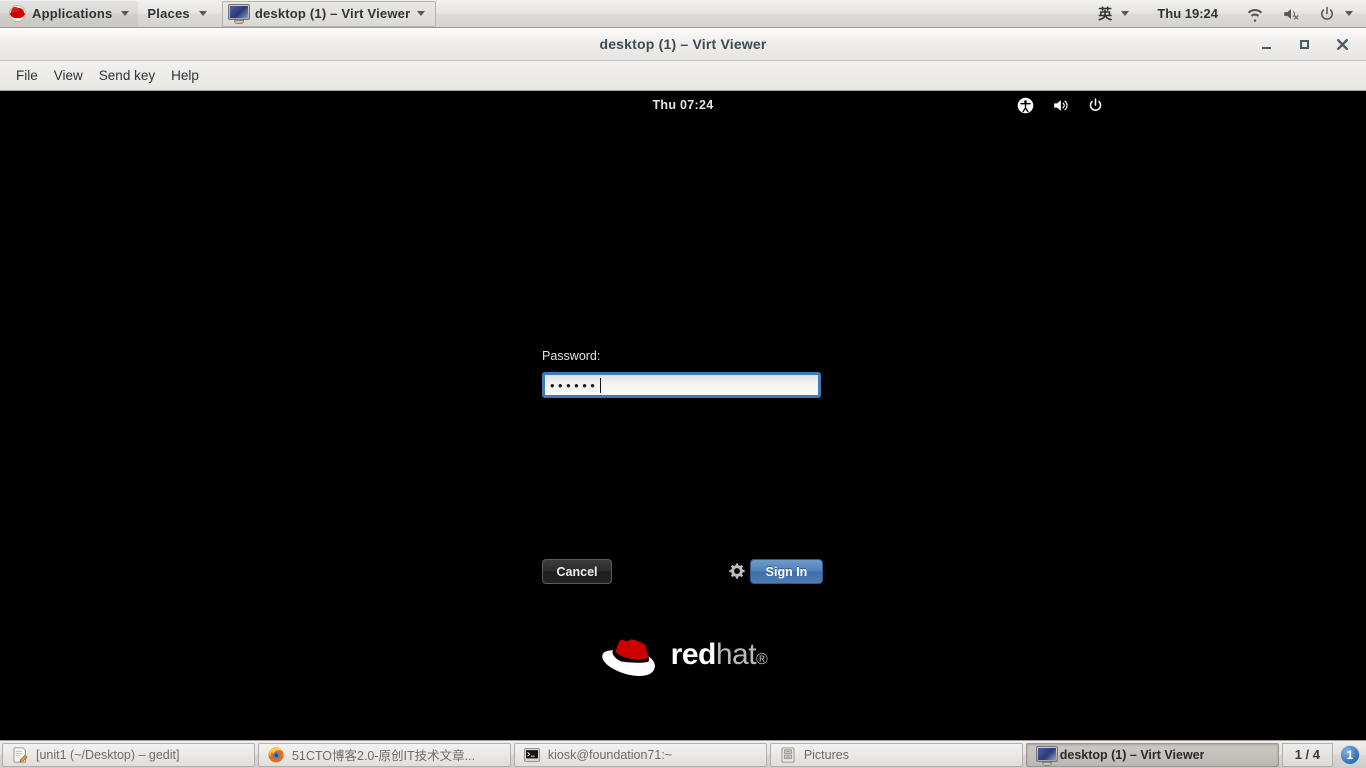 Image resolution: width=1366 pixels, height=768 pixels. I want to click on login-button-row: Cancel Sign In, so click(687, 572).